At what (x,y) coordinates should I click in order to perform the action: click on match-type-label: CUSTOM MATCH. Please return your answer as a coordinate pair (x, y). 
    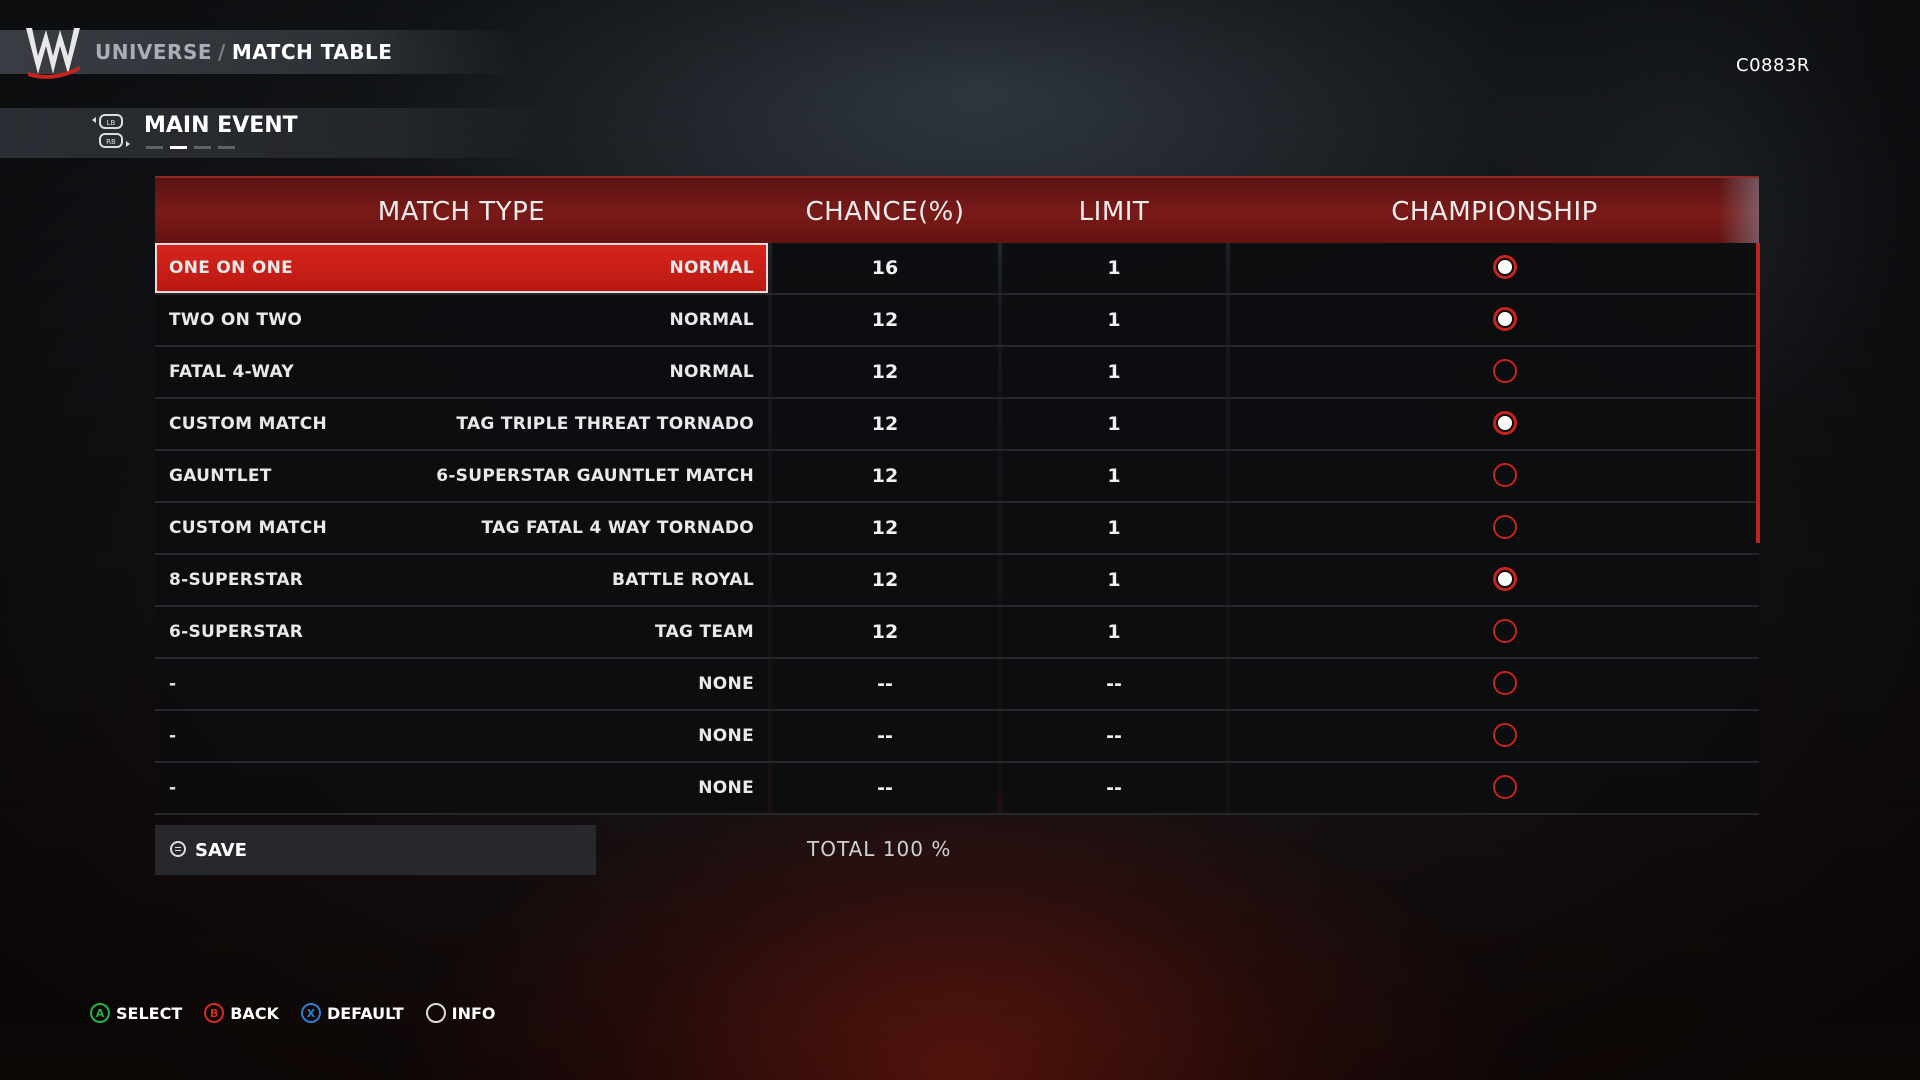
    Looking at the image, I should click on (248, 528).